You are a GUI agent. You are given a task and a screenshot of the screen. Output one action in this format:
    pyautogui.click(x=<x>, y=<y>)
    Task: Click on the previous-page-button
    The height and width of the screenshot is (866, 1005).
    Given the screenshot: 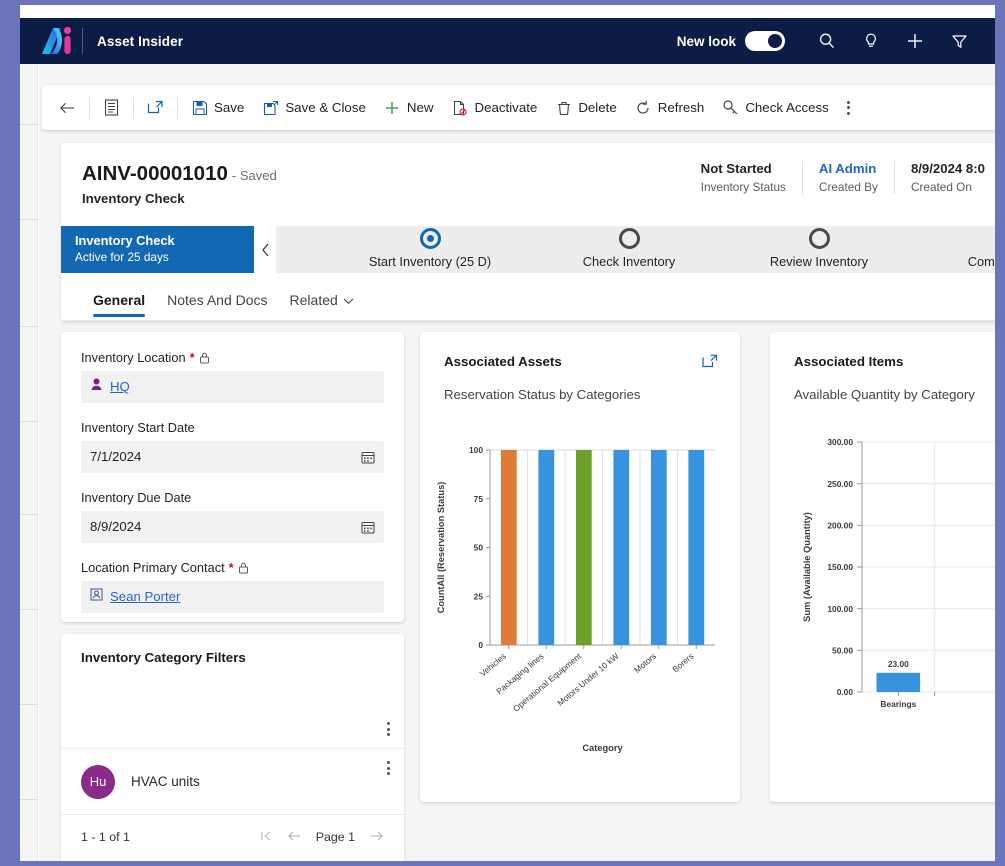 What is the action you would take?
    pyautogui.click(x=294, y=837)
    